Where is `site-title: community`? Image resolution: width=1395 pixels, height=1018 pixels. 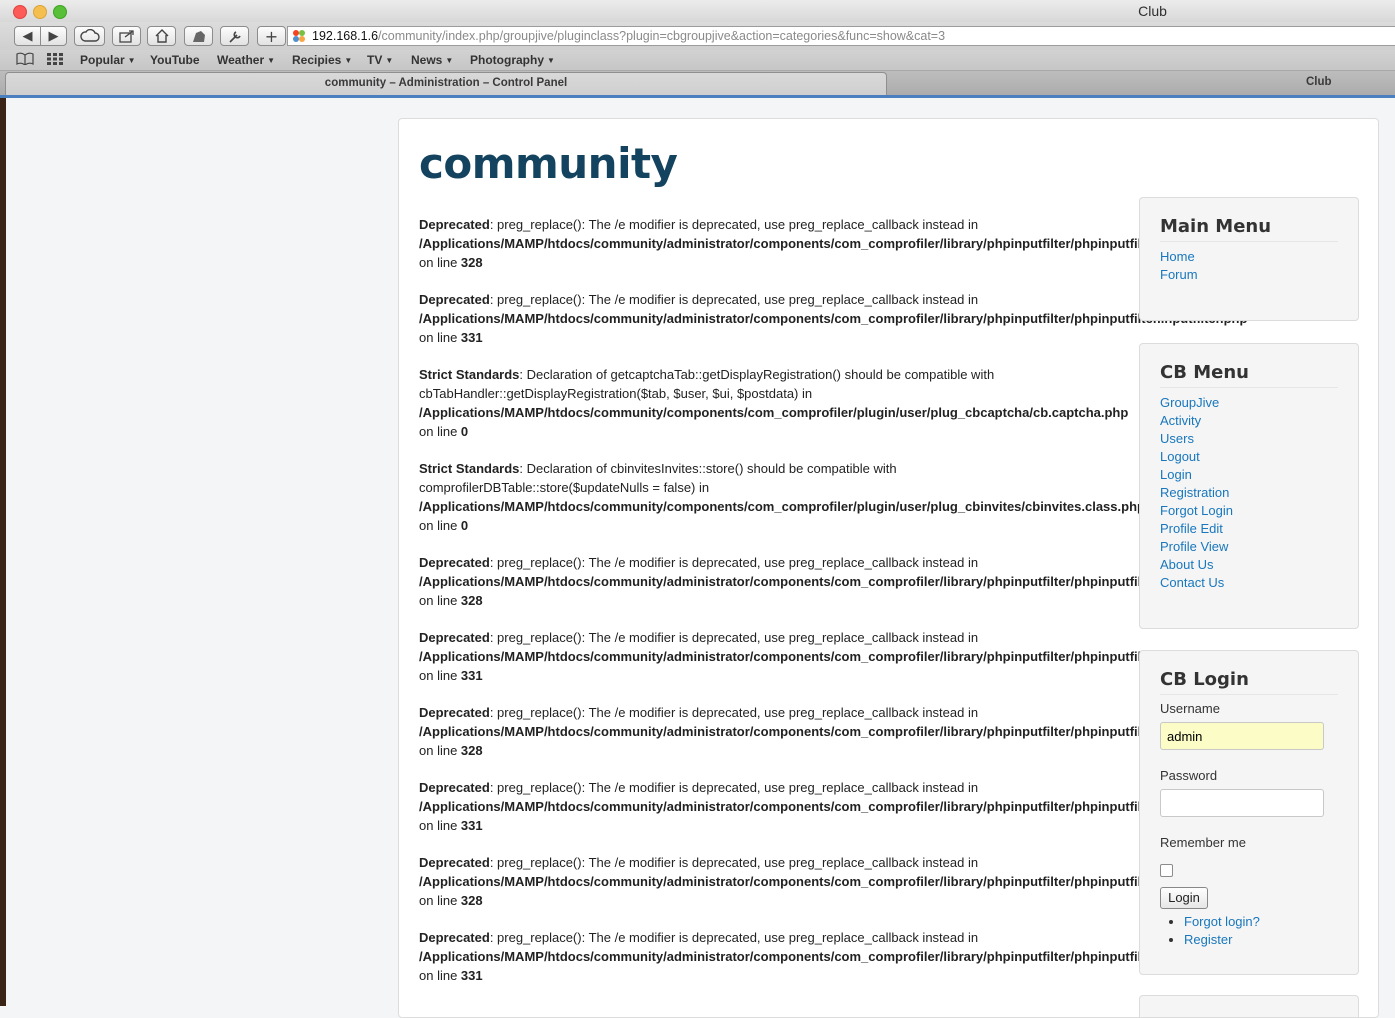
site-title: community is located at coordinates (548, 163).